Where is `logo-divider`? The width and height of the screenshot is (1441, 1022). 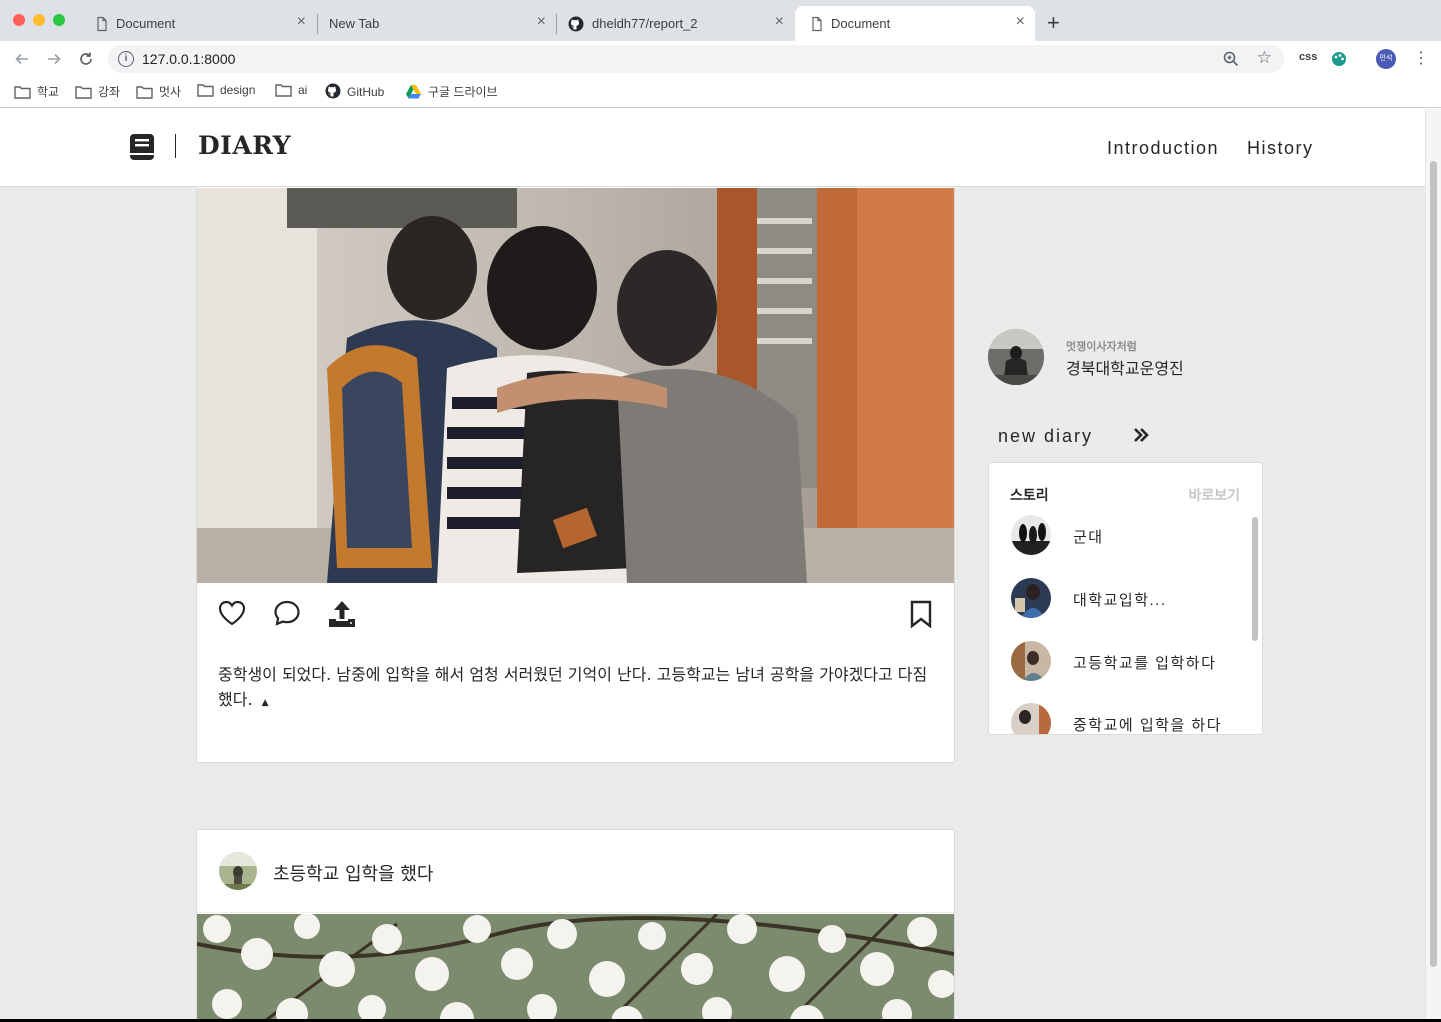 logo-divider is located at coordinates (175, 146).